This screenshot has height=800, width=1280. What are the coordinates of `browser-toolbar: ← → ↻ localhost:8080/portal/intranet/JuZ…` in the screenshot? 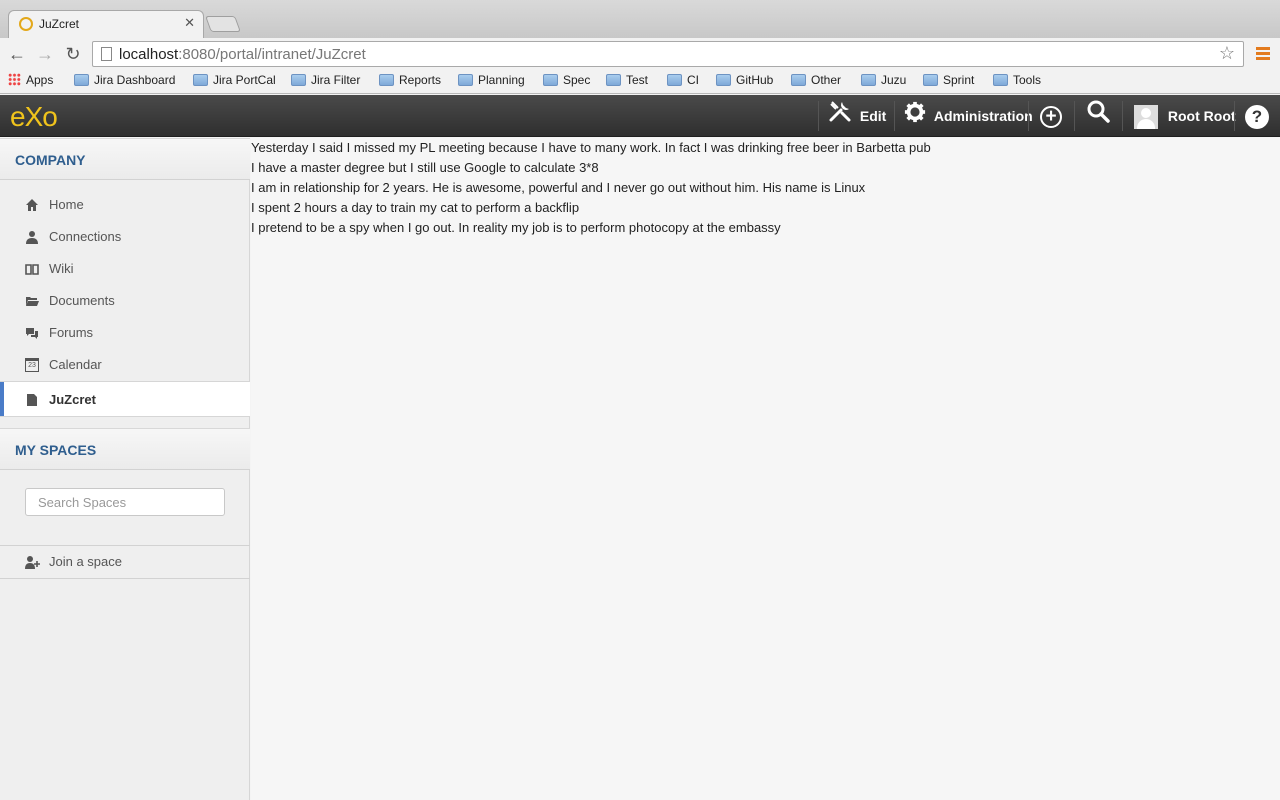 It's located at (640, 54).